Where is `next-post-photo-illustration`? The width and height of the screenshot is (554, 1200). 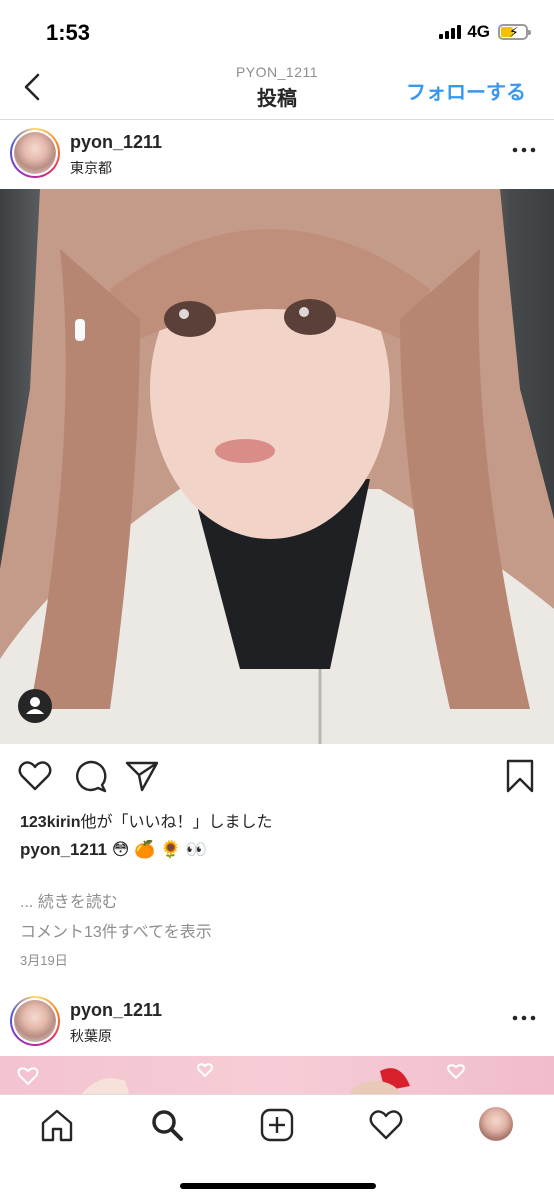
next-post-photo-illustration is located at coordinates (241, 1079).